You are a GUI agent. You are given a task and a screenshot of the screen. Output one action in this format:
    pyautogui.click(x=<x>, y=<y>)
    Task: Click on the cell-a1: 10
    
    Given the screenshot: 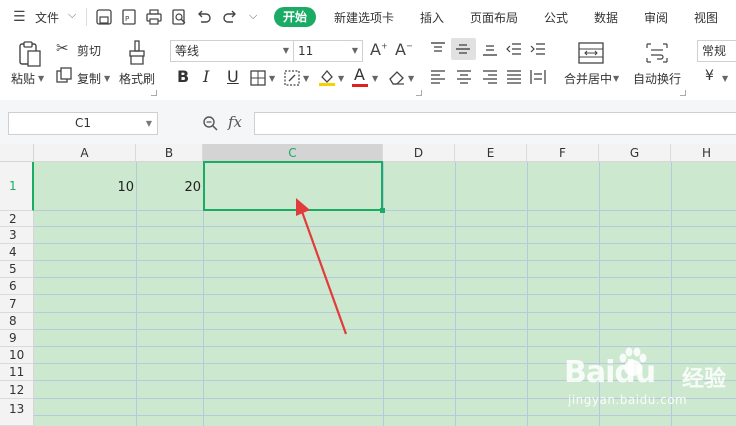 What is the action you would take?
    pyautogui.click(x=85, y=187)
    